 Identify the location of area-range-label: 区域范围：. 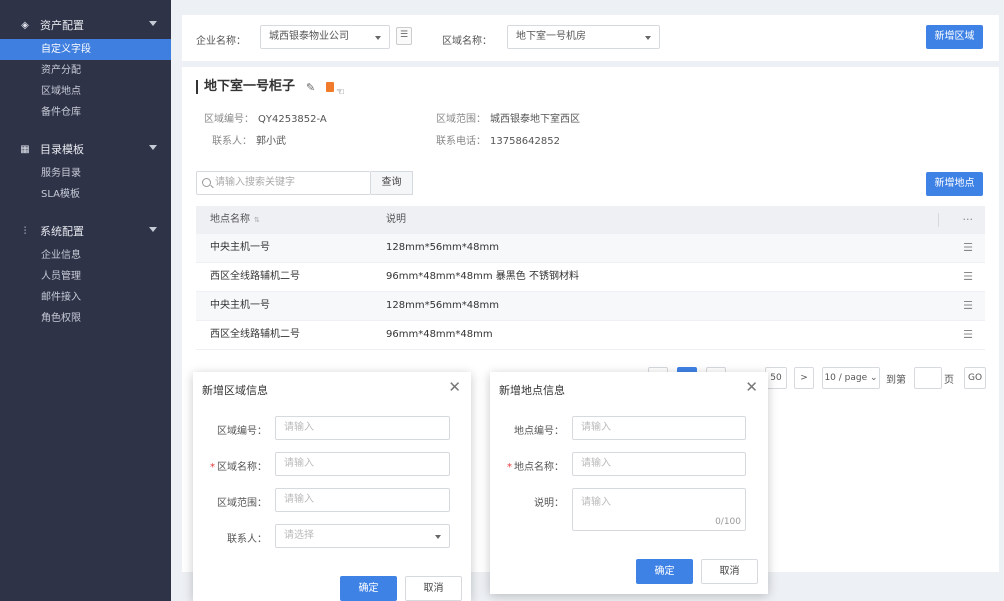
(461, 119).